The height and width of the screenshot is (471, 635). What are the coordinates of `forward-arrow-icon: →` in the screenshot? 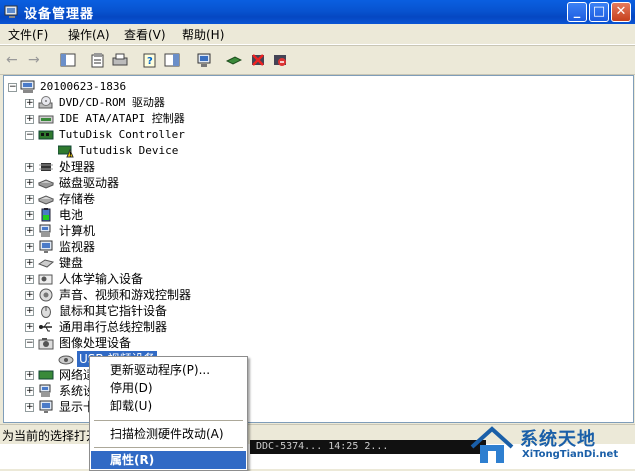 It's located at (36, 60).